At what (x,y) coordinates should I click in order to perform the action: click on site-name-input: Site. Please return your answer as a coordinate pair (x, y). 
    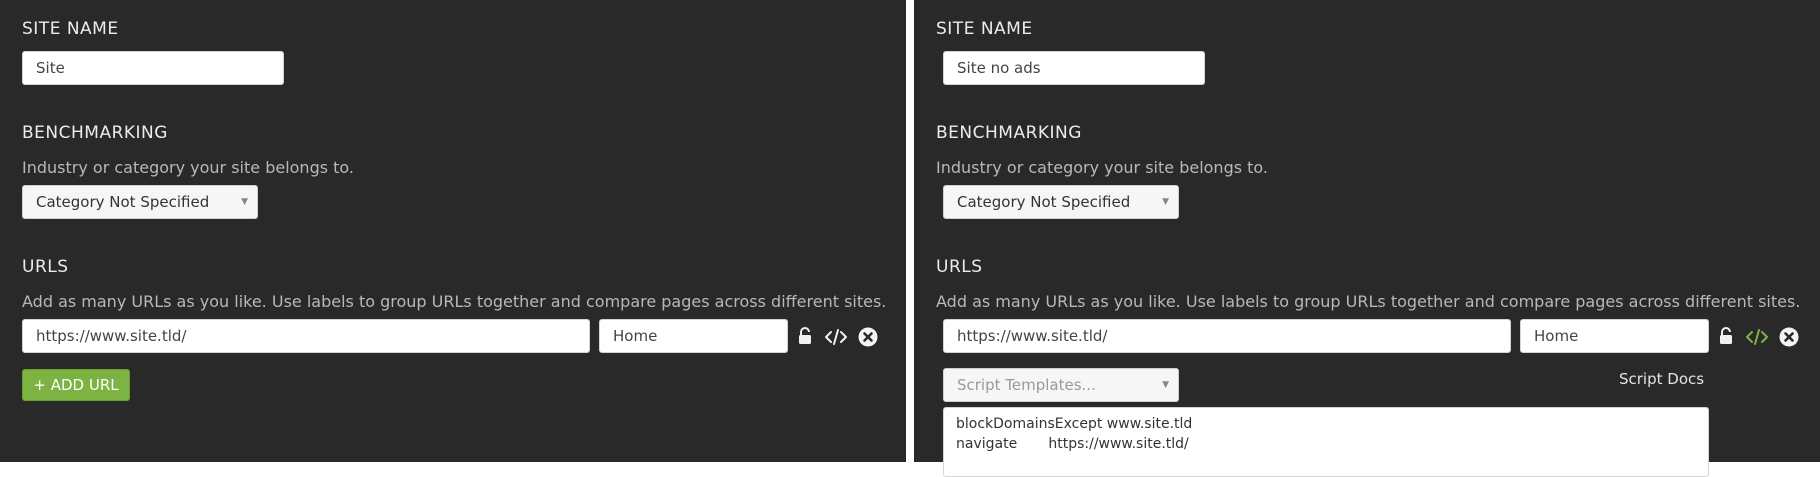
    Looking at the image, I should click on (153, 68).